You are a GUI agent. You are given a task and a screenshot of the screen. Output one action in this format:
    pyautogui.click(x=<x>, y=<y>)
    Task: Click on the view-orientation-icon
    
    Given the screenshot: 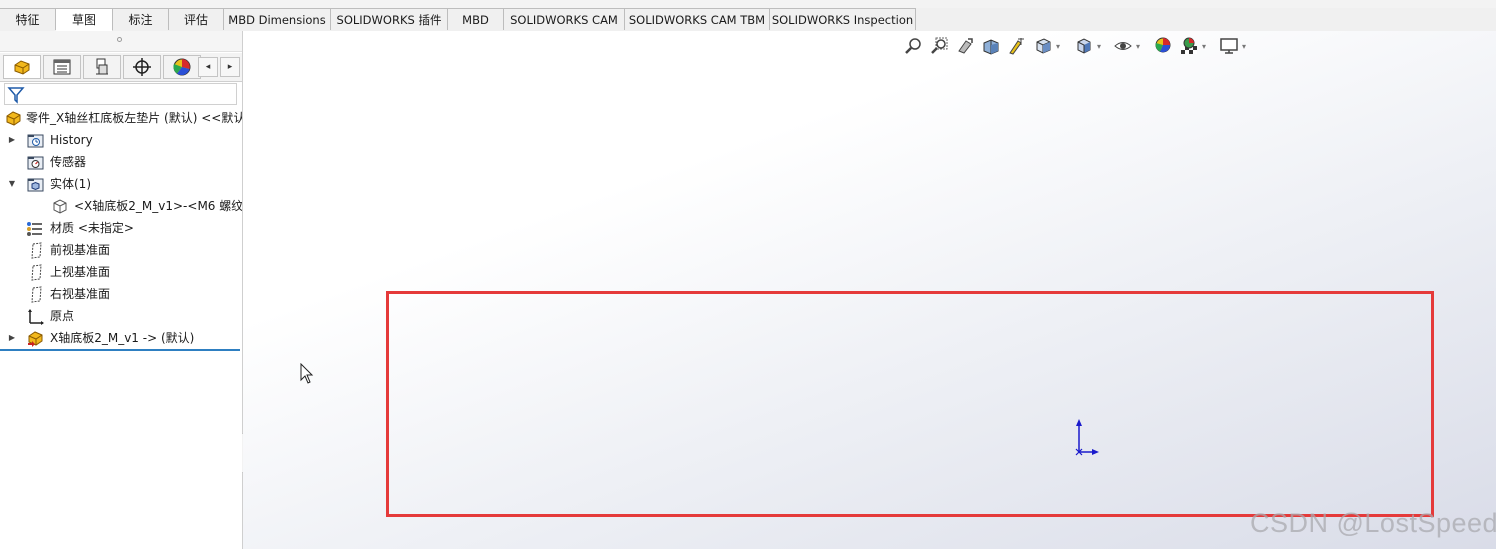 What is the action you would take?
    pyautogui.click(x=1043, y=46)
    